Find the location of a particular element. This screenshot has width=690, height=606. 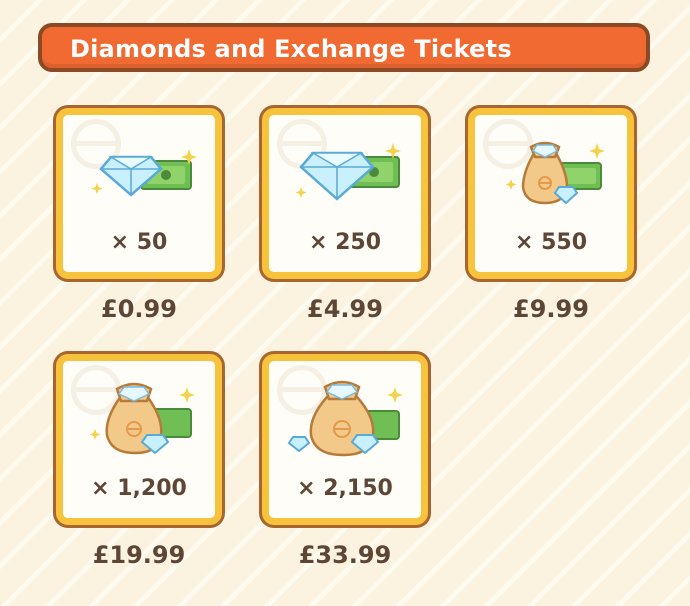

diamond-bag-with-ticket-icon is located at coordinates (555, 173).